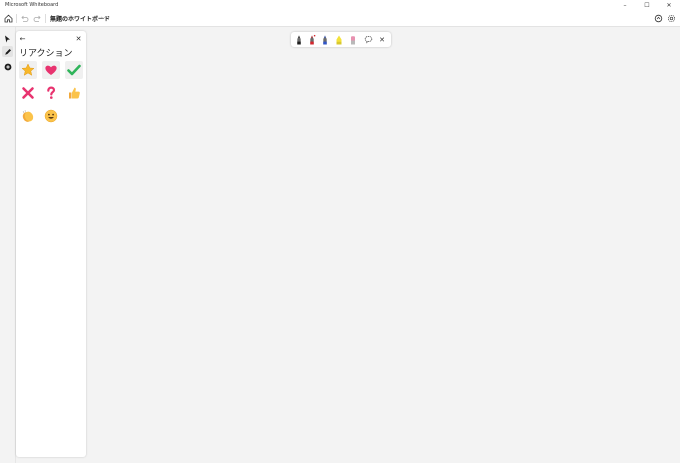 Image resolution: width=680 pixels, height=463 pixels. I want to click on minimize-button: –, so click(625, 5).